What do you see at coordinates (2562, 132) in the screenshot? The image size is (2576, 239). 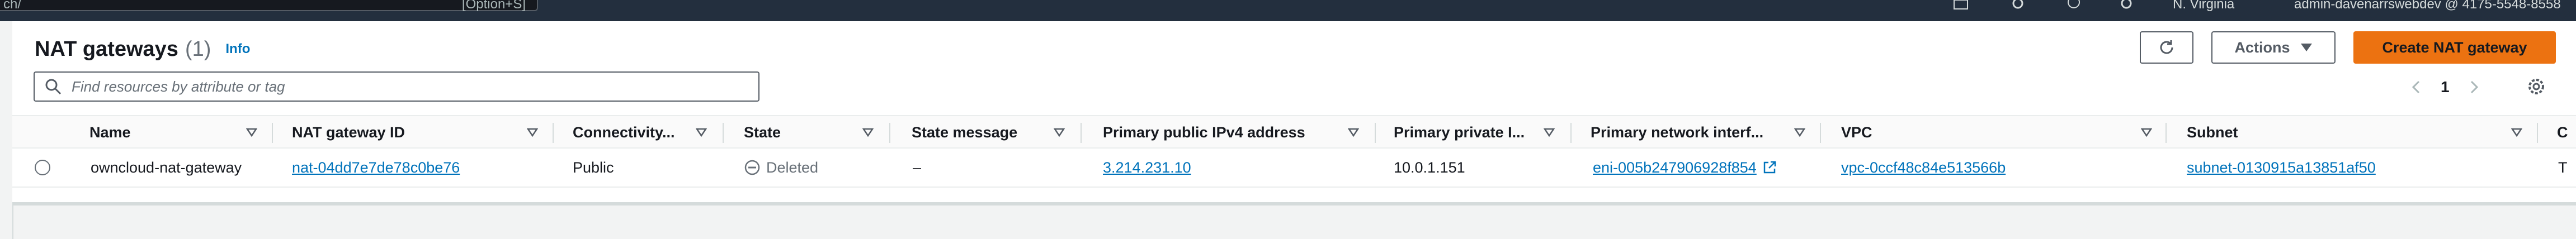 I see `column-header-truncated: C` at bounding box center [2562, 132].